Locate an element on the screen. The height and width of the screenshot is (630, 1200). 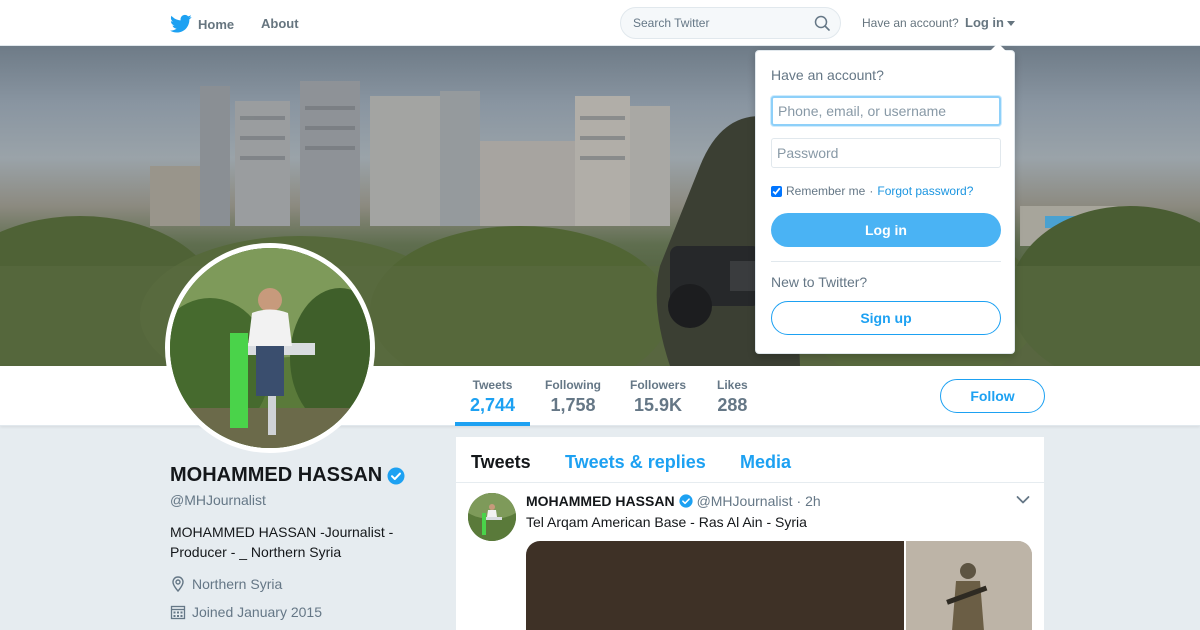
tweet-media is located at coordinates (779, 585).